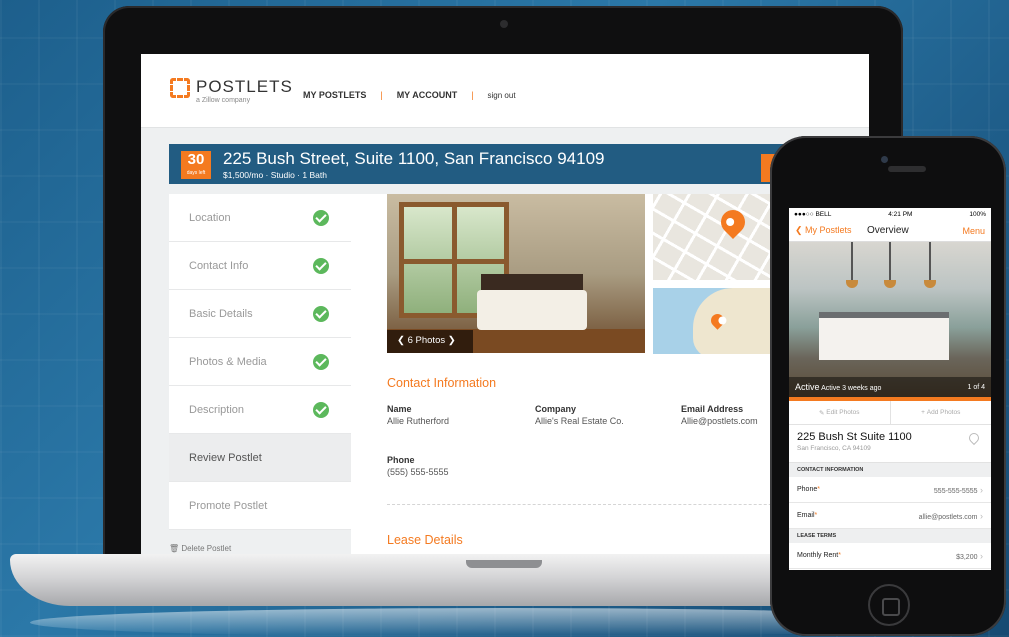 The height and width of the screenshot is (637, 1009). I want to click on step-contact-info: Contact Info, so click(260, 266).